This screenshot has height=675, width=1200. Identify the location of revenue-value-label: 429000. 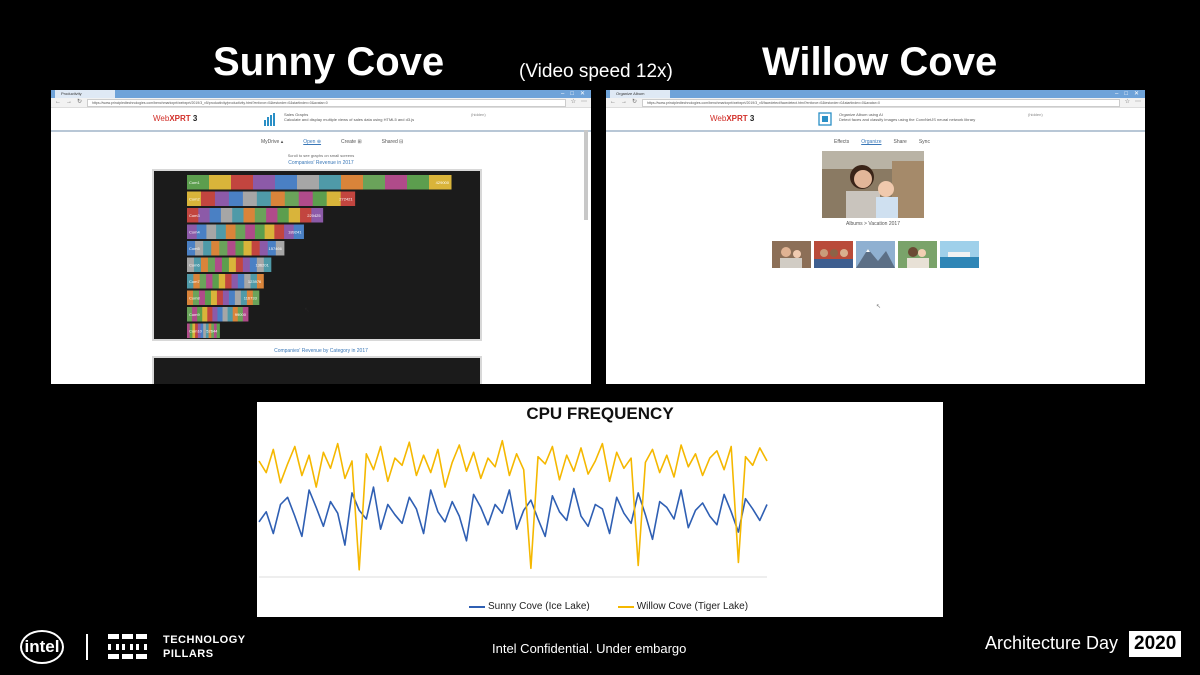
(443, 182).